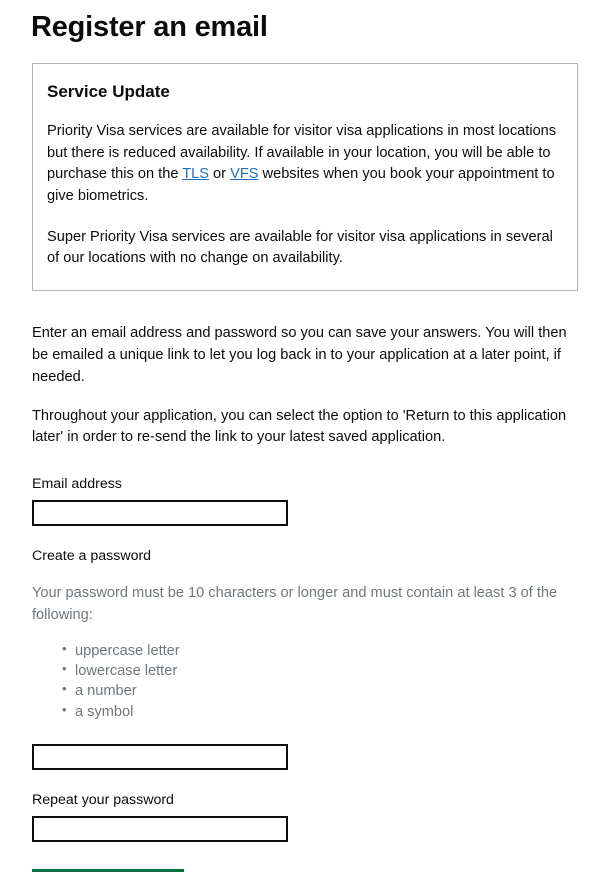  I want to click on create-password-label: Create a password, so click(92, 556).